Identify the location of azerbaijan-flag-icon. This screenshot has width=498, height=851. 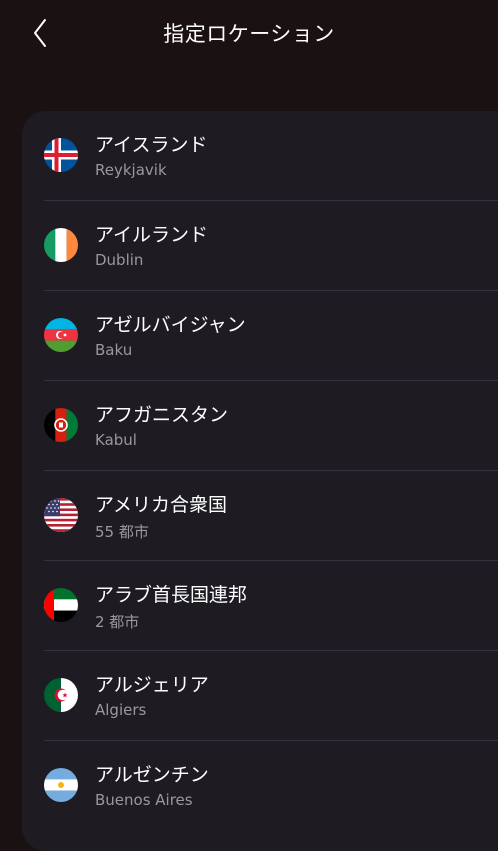
(61, 335).